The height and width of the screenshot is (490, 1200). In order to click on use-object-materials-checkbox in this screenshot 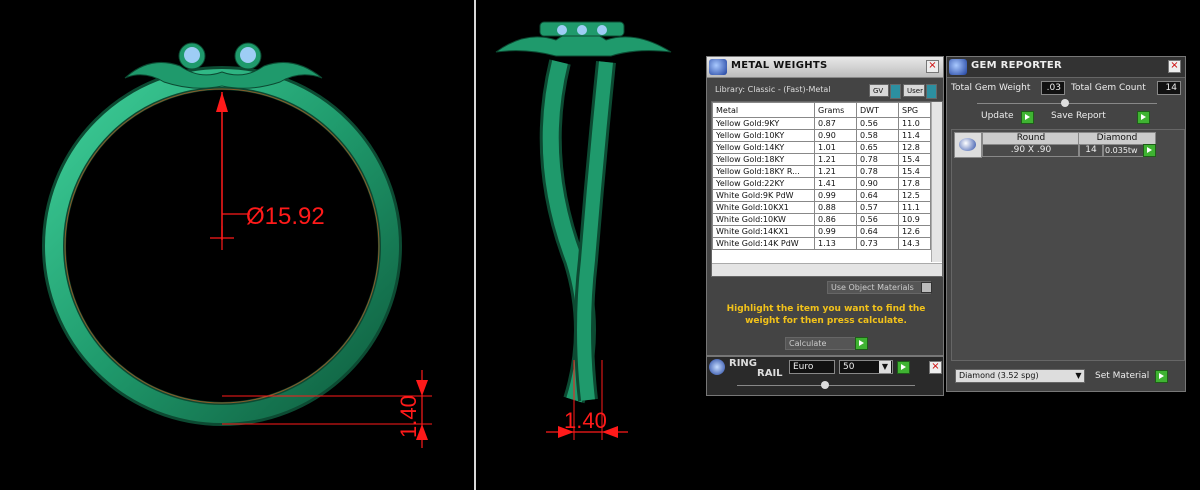, I will do `click(926, 287)`.